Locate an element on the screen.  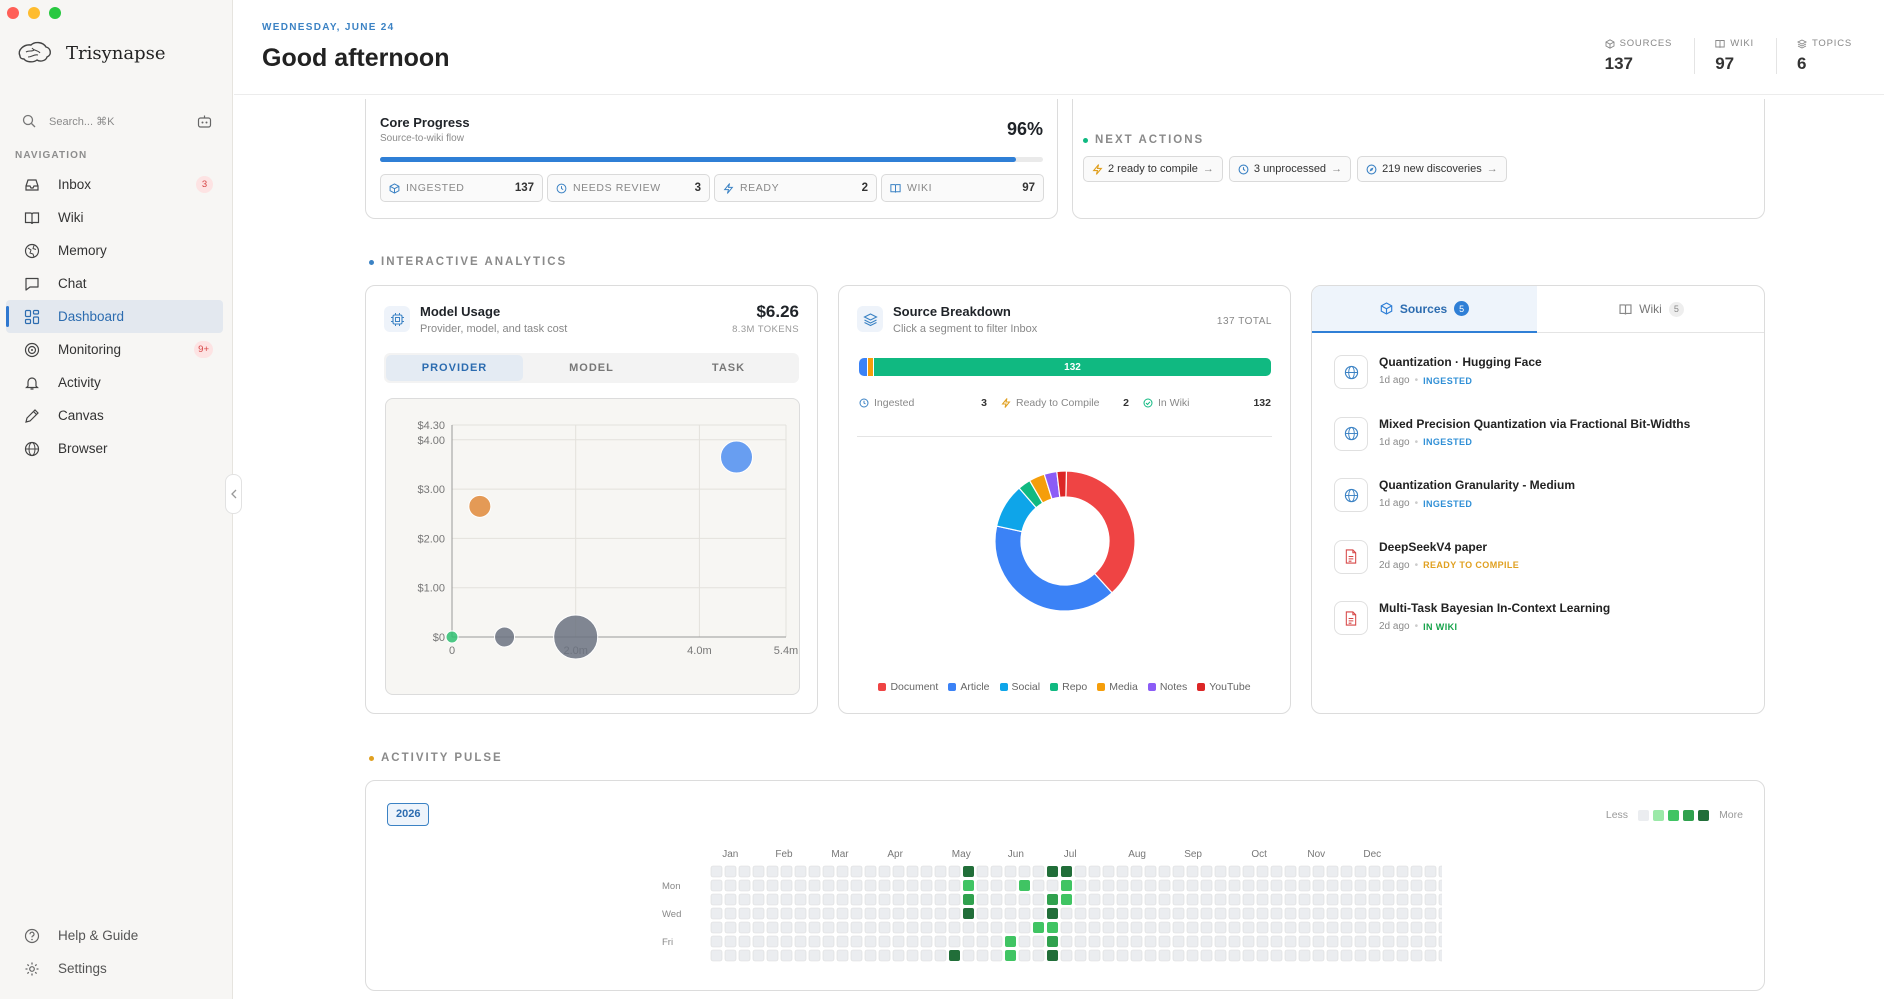
new-discoveries-chip: 219 new discoveries → is located at coordinates (1432, 169).